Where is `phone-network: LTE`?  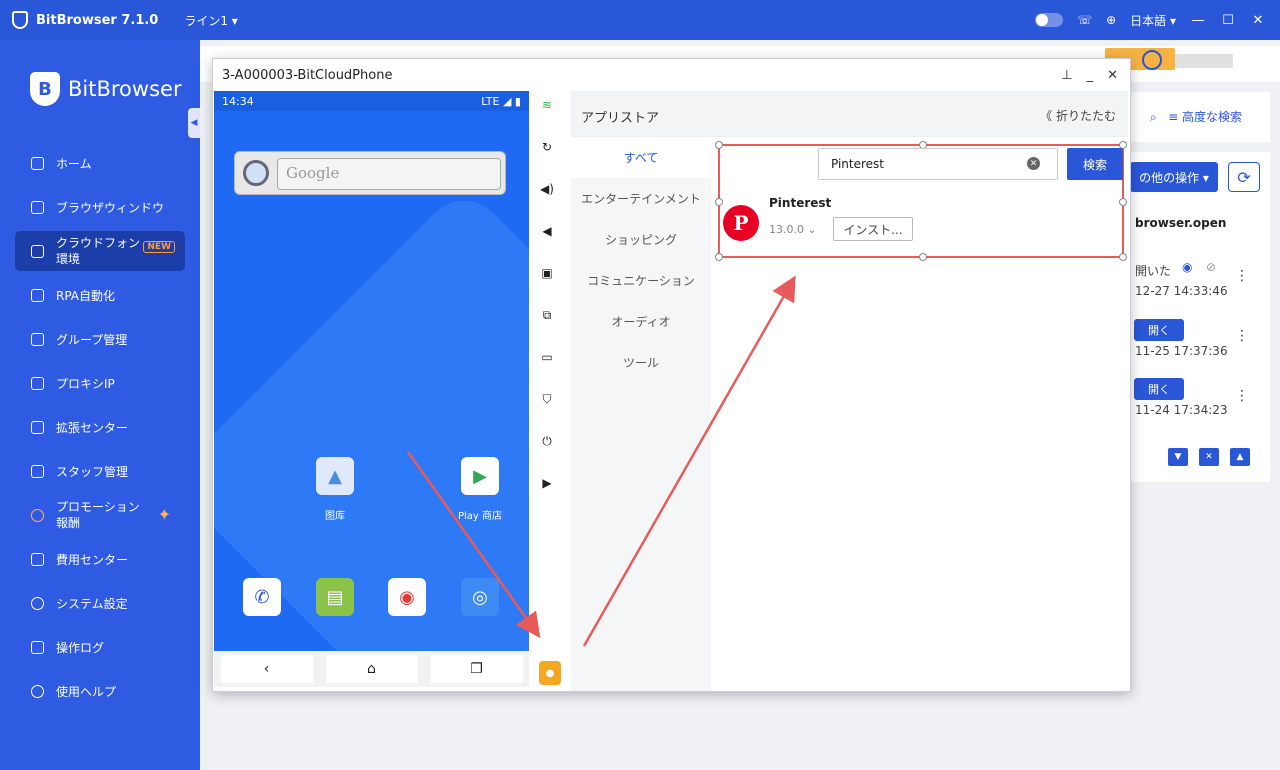 phone-network: LTE is located at coordinates (490, 101).